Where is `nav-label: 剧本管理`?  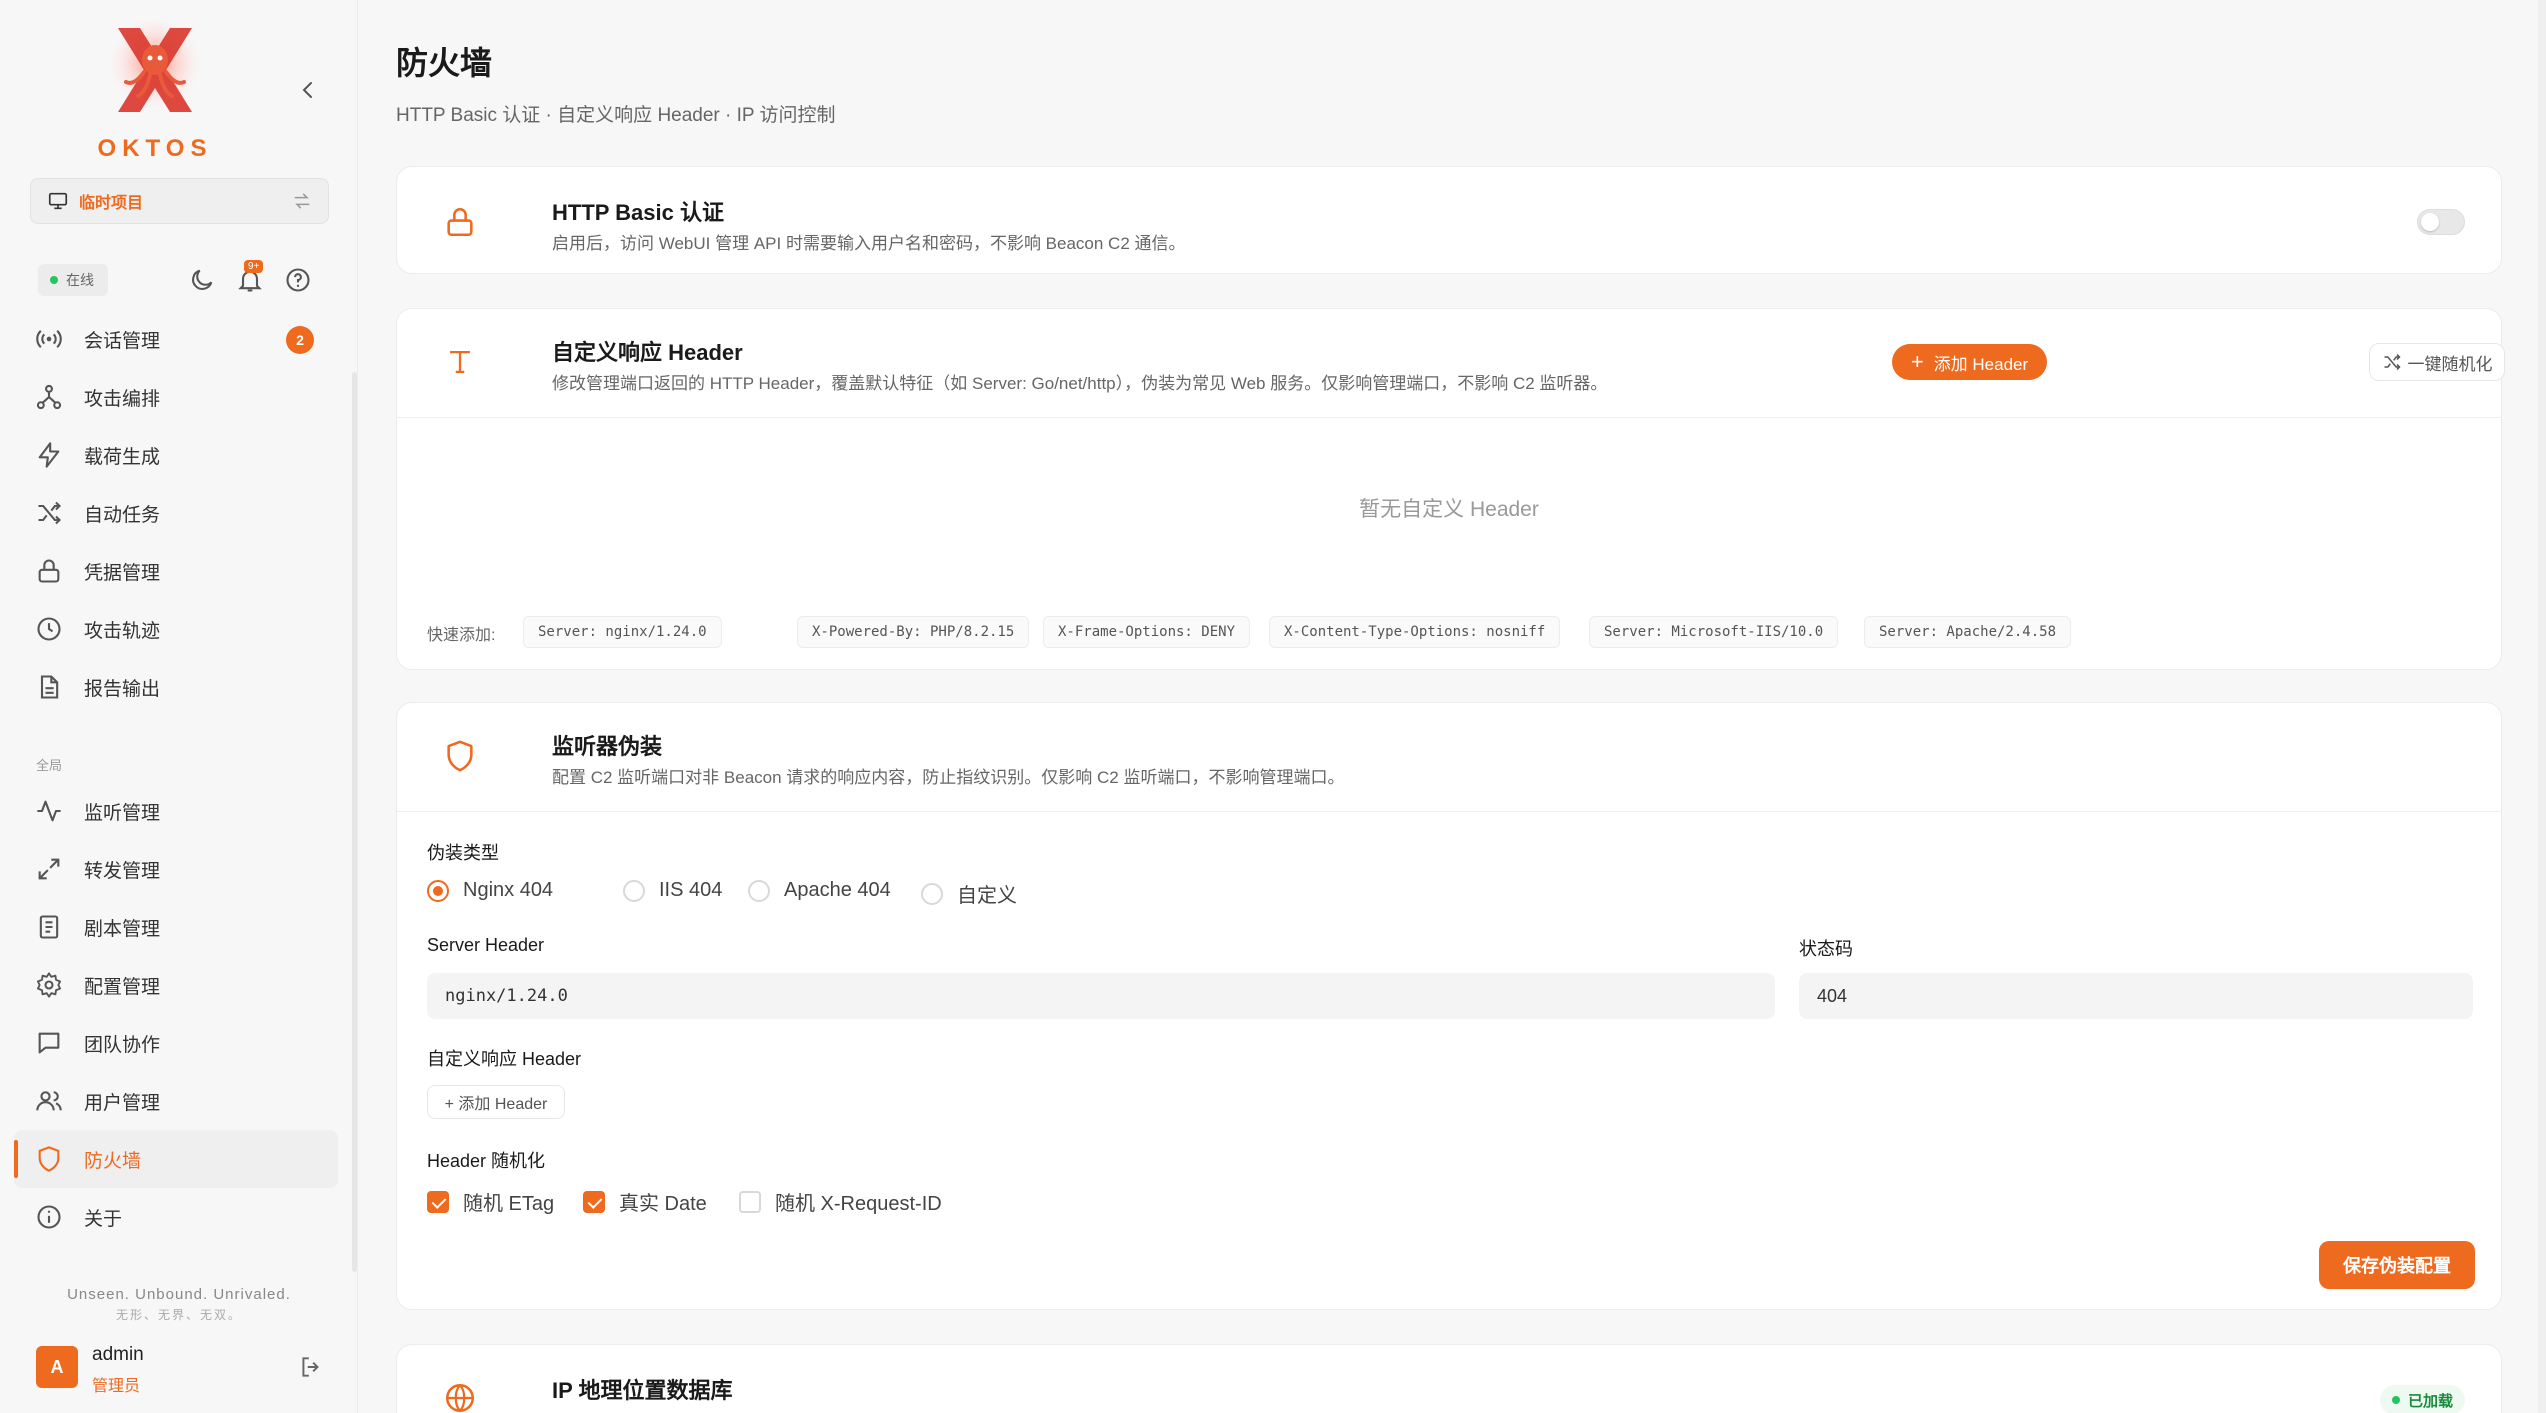
nav-label: 剧本管理 is located at coordinates (122, 929).